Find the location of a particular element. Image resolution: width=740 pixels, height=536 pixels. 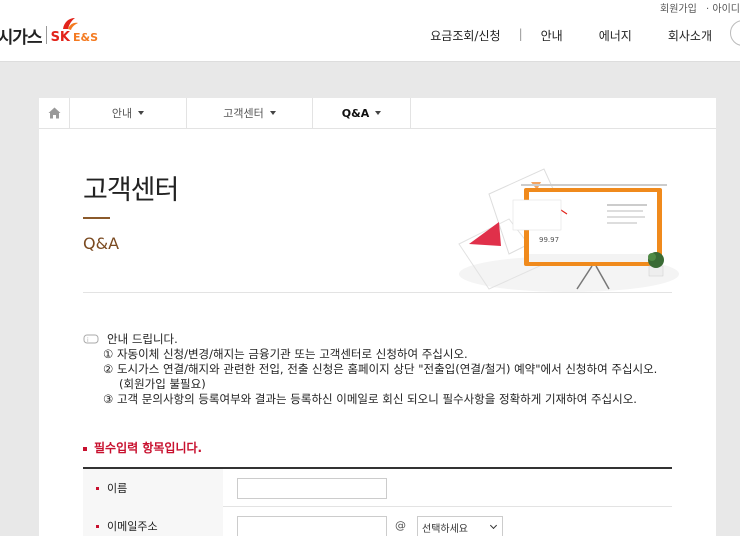

email-label: 이메일주소 is located at coordinates (153, 521).